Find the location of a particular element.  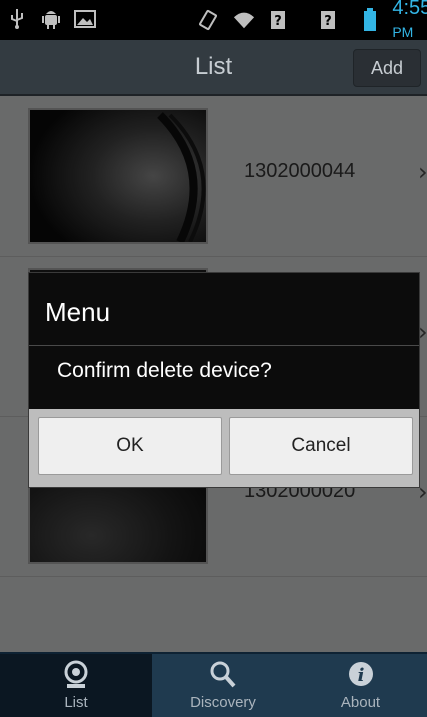

tab-label: Discovery is located at coordinates (223, 702).